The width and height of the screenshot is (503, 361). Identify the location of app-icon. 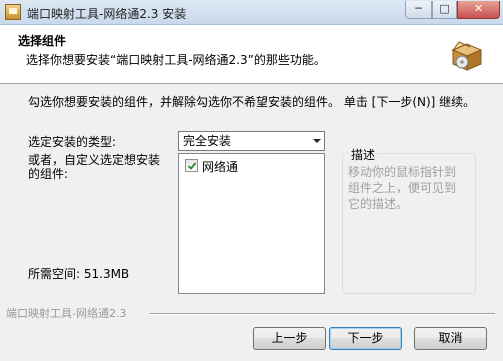
(13, 12).